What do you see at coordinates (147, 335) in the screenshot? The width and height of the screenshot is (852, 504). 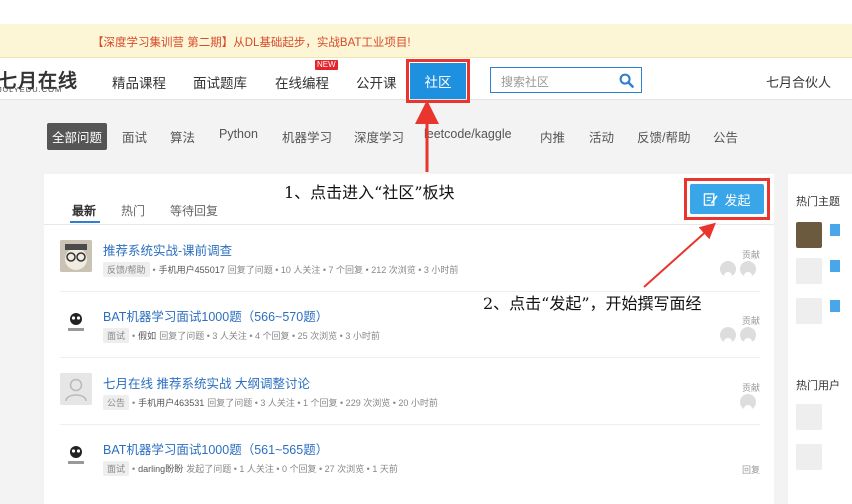 I see `post-user: 假如` at bounding box center [147, 335].